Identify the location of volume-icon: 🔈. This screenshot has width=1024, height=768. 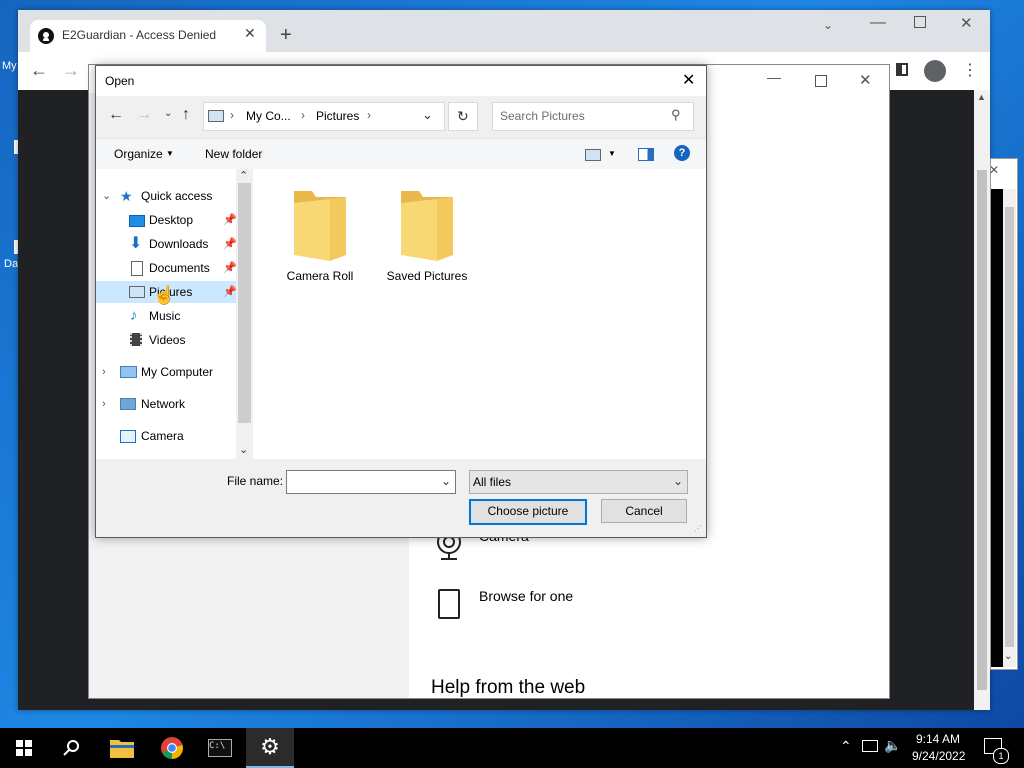
(892, 745).